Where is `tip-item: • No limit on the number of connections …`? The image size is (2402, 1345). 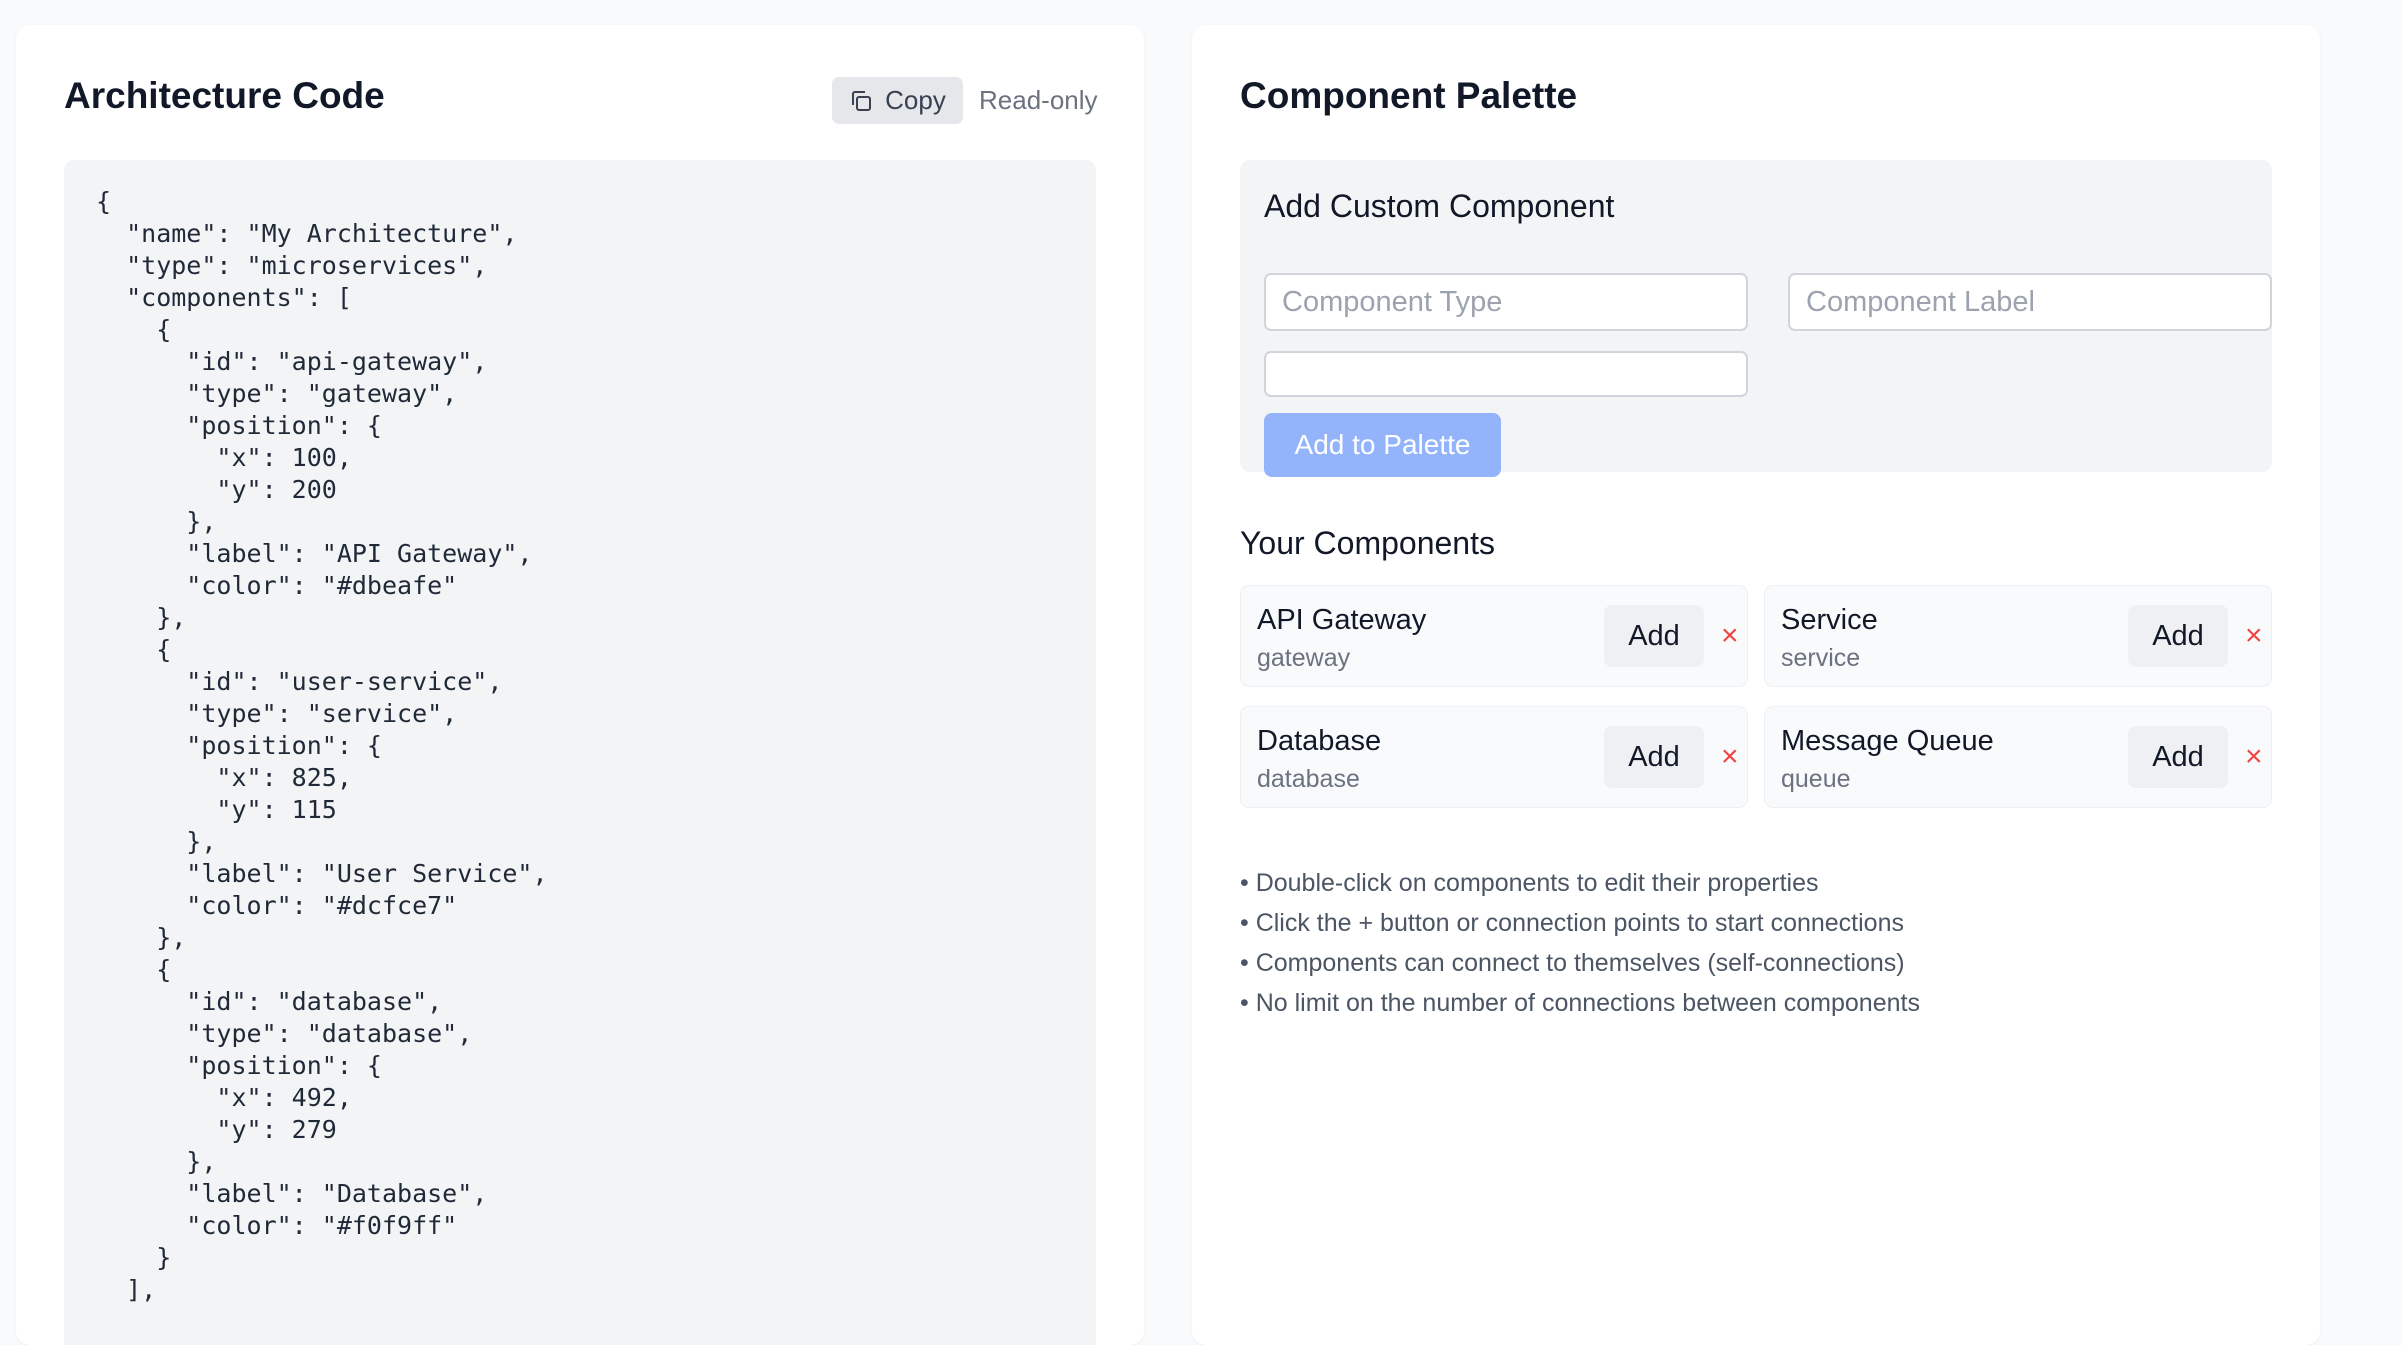 tip-item: • No limit on the number of connections … is located at coordinates (1580, 1003).